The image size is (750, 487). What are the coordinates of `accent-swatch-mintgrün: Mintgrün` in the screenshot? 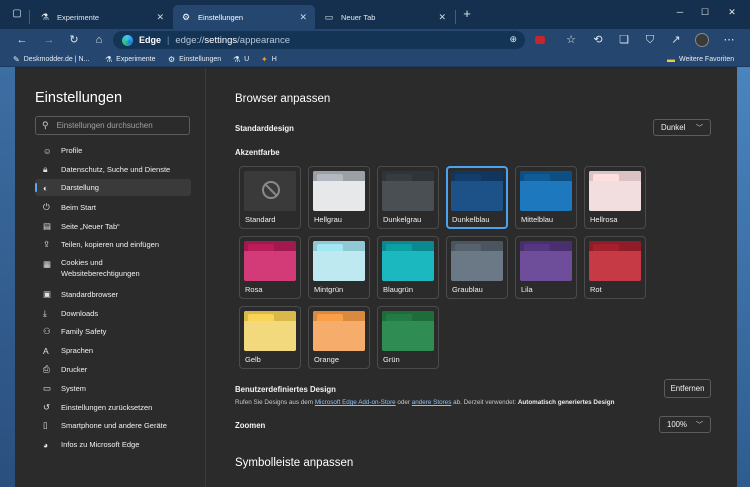 It's located at (339, 267).